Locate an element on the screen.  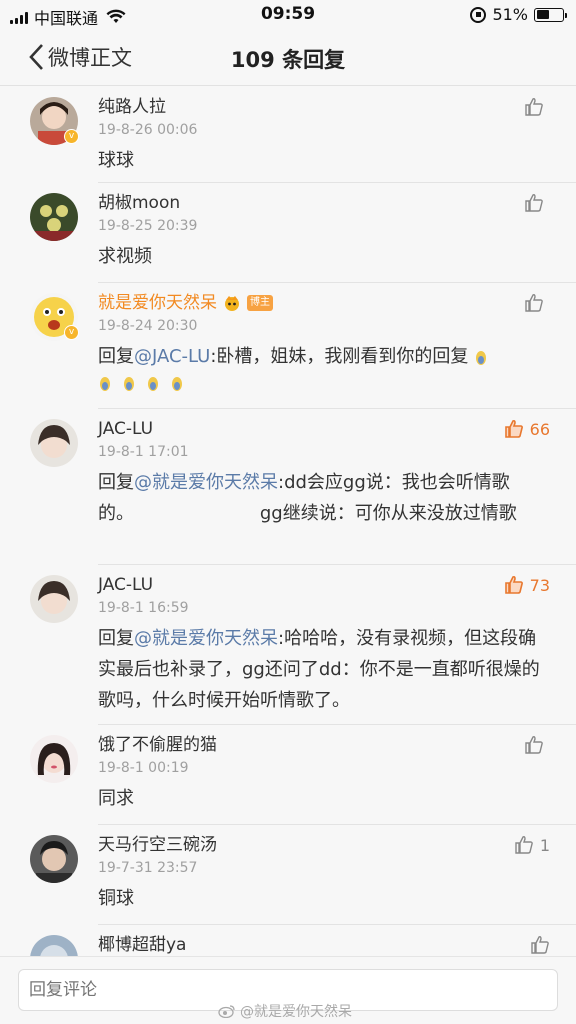
watermark: @就是爱你天然呆 is located at coordinates (285, 1011).